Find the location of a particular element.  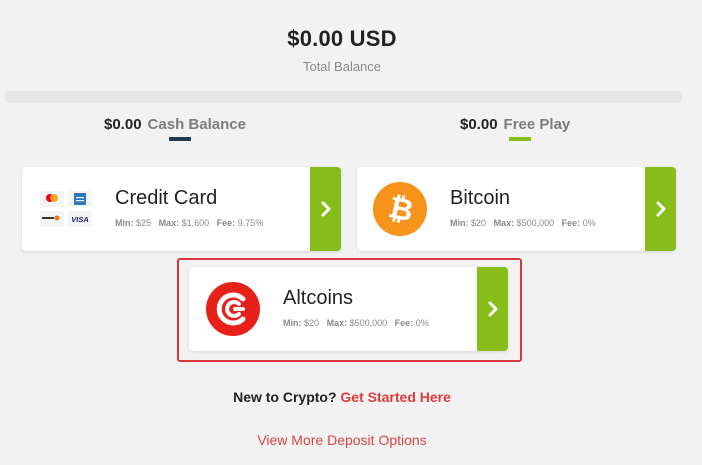

visa-icon: VISA is located at coordinates (80, 219).